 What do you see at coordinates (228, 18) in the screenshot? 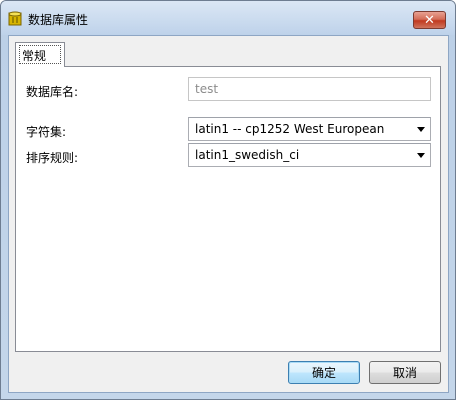
I see `title-bar: 数据库属性 ✕` at bounding box center [228, 18].